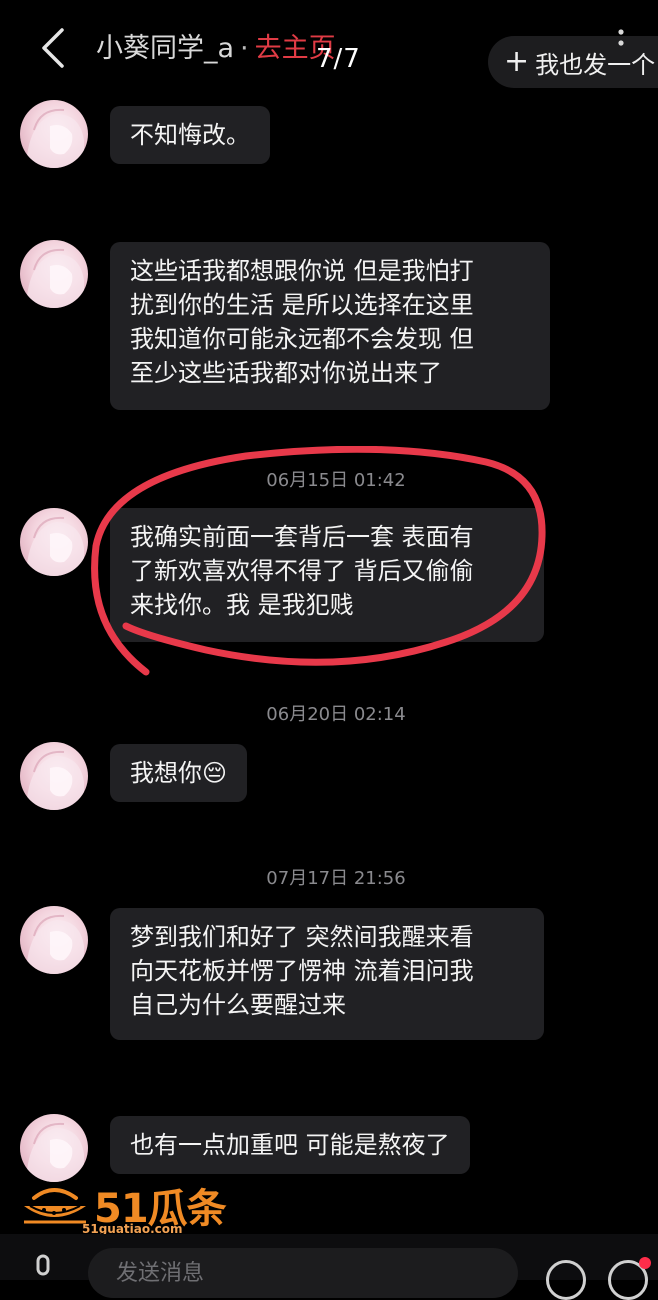 The height and width of the screenshot is (1300, 658). I want to click on timestamp: 07月17日 21:56, so click(336, 878).